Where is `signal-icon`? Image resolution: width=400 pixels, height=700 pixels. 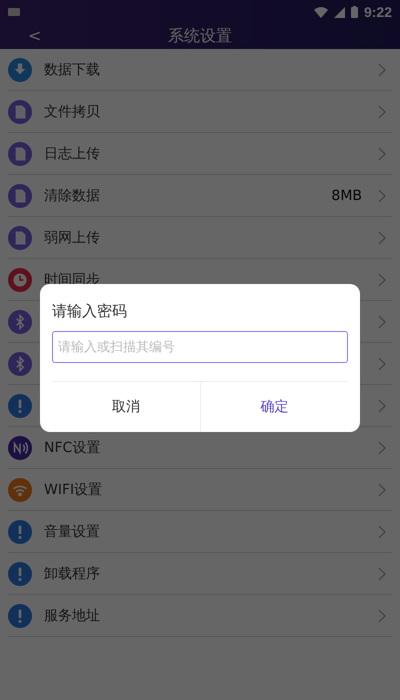 signal-icon is located at coordinates (339, 12).